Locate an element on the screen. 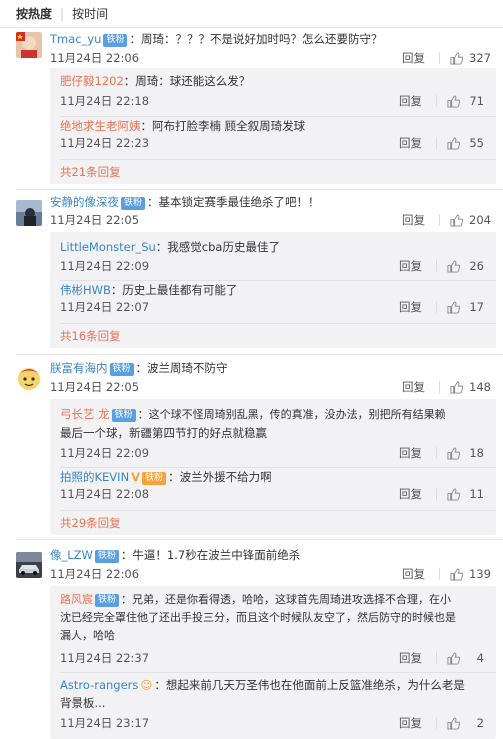 The image size is (503, 739). sort-by-time-tab: 按时间 is located at coordinates (90, 13).